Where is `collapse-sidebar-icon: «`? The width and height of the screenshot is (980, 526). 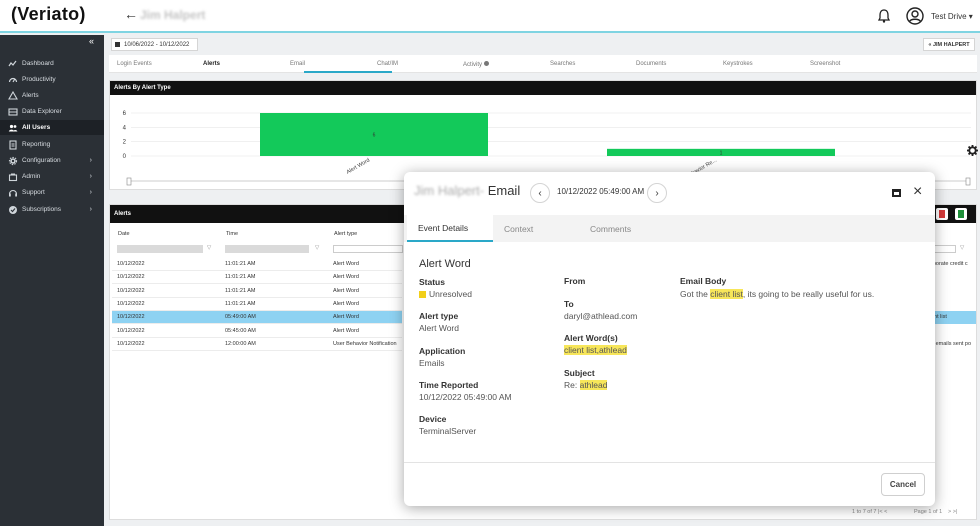 collapse-sidebar-icon: « is located at coordinates (91, 41).